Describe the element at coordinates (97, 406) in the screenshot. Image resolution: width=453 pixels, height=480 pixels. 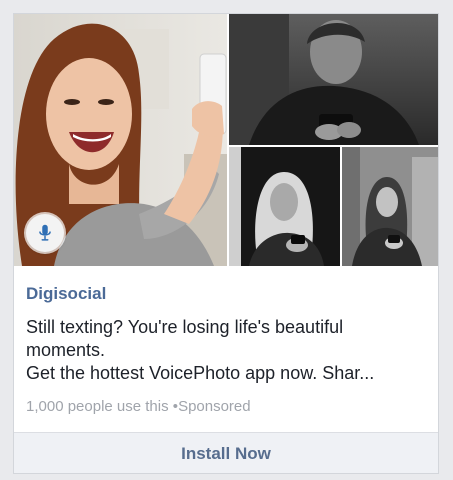
I see `usage-count: 1,000 people use this` at that location.